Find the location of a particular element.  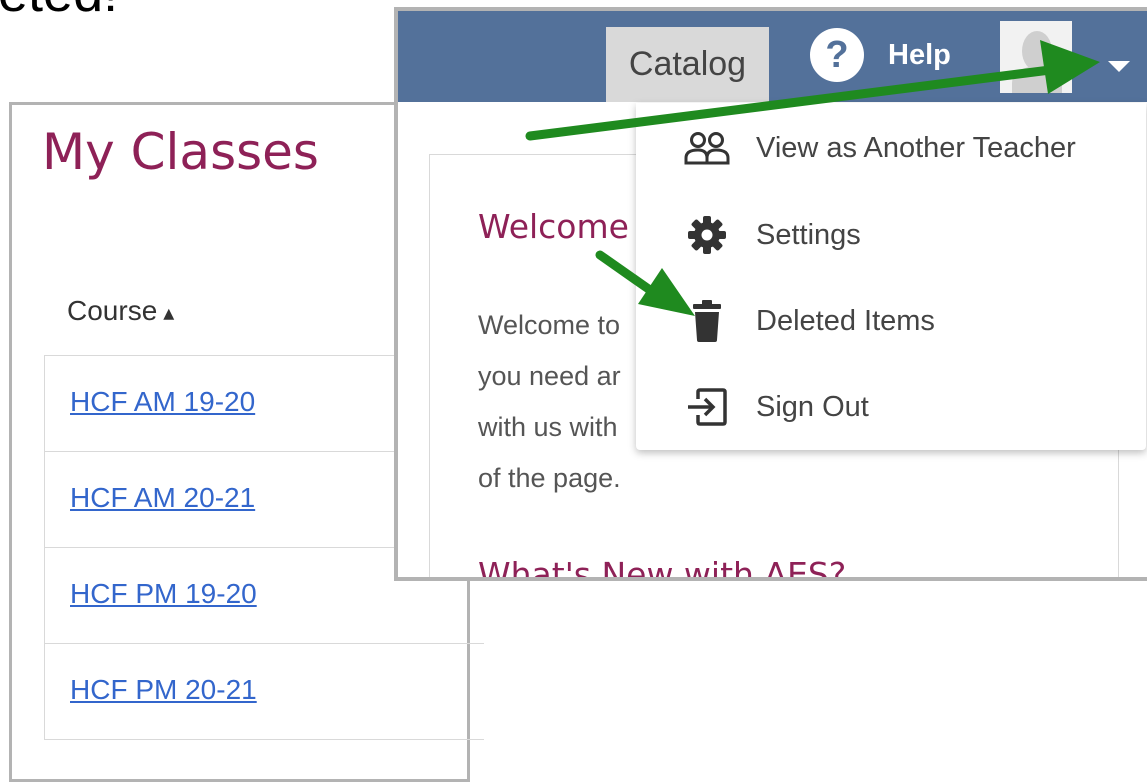

avatar is located at coordinates (1036, 57).